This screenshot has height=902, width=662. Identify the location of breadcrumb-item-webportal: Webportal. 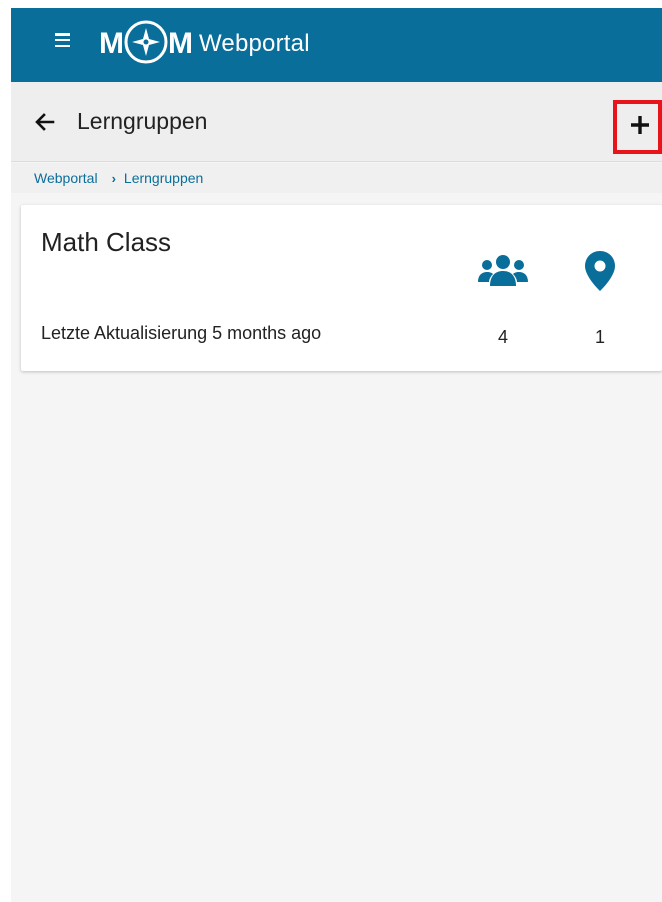
(66, 178).